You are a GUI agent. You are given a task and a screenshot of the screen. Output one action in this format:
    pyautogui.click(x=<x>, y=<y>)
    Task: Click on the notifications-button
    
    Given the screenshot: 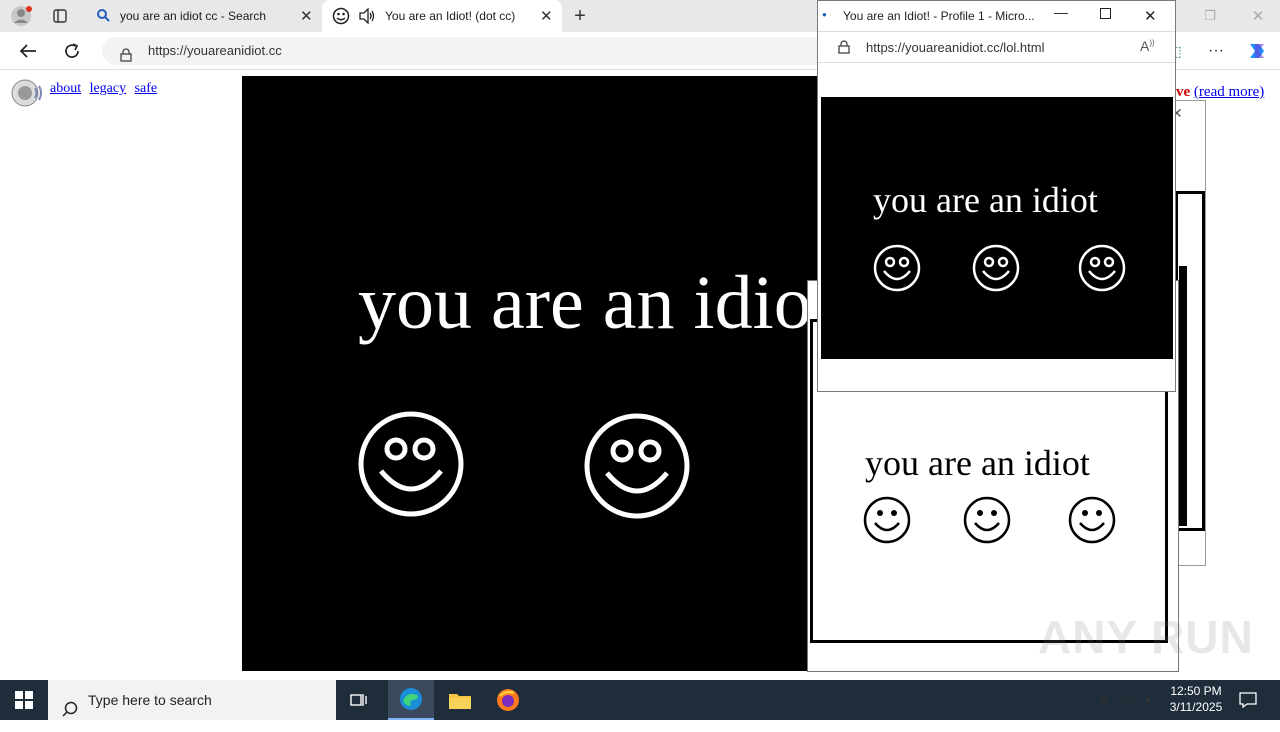 What is the action you would take?
    pyautogui.click(x=1248, y=700)
    